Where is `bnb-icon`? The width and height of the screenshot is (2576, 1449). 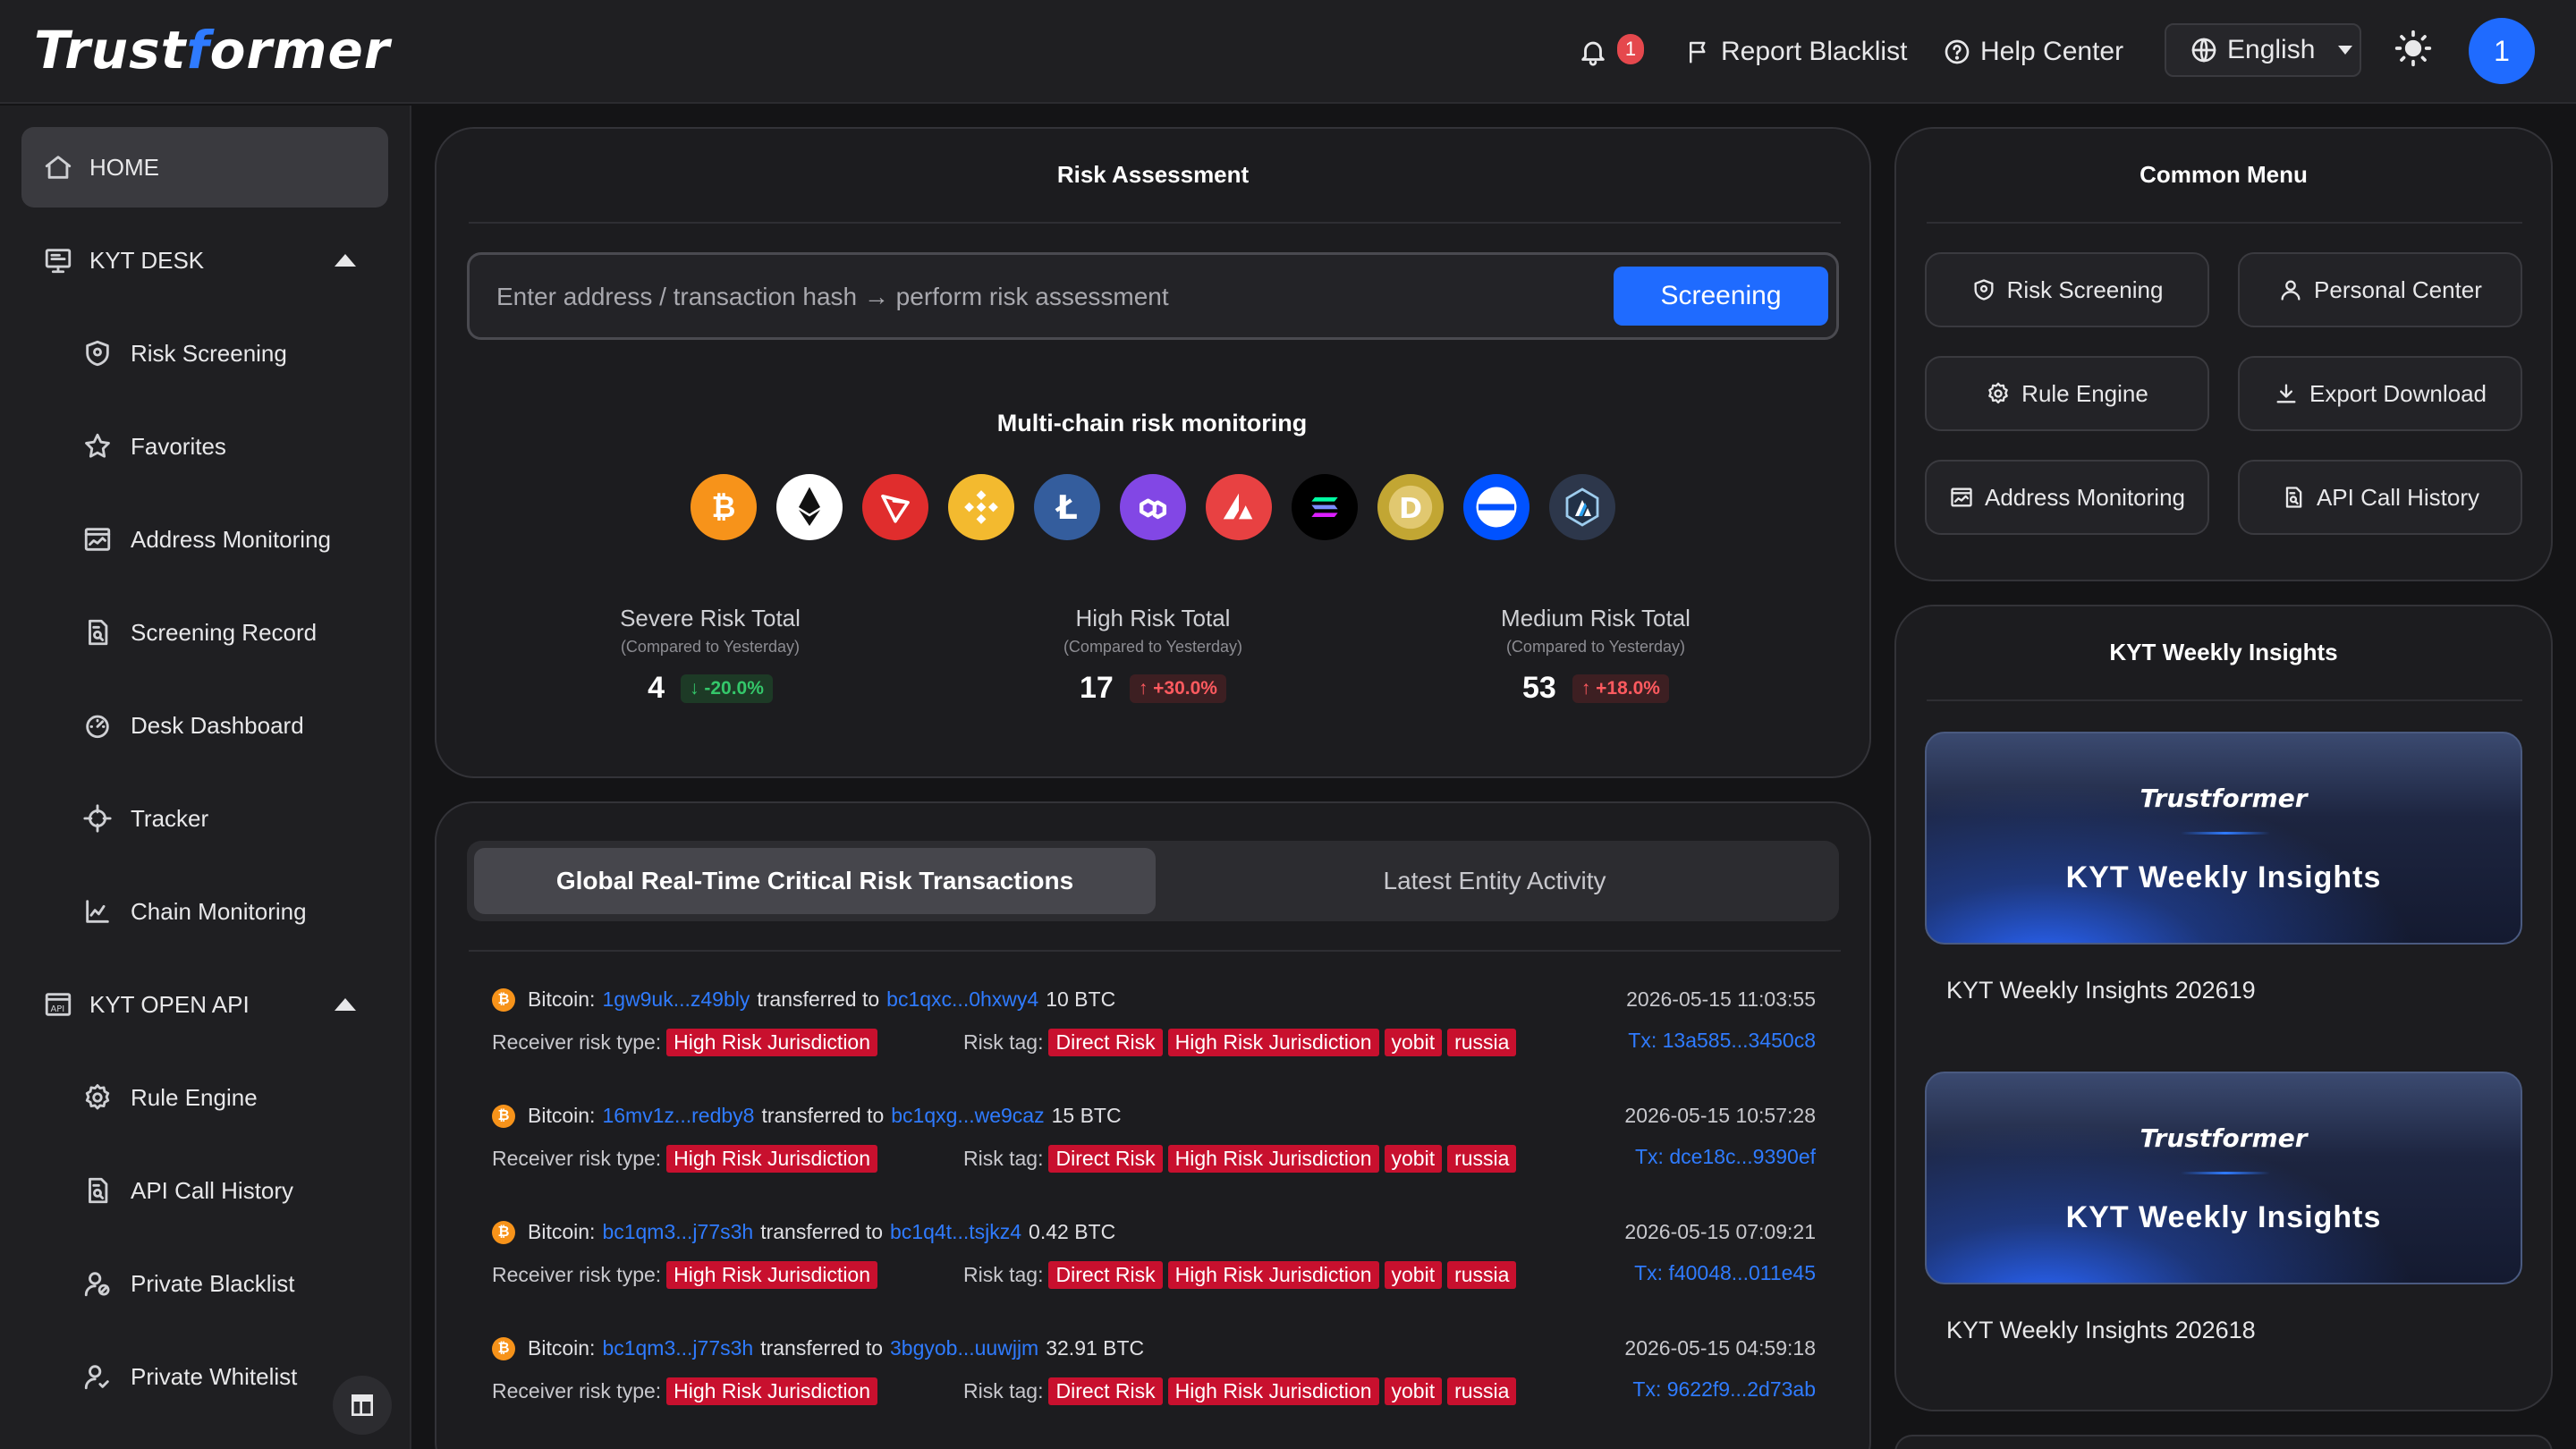 bnb-icon is located at coordinates (981, 507).